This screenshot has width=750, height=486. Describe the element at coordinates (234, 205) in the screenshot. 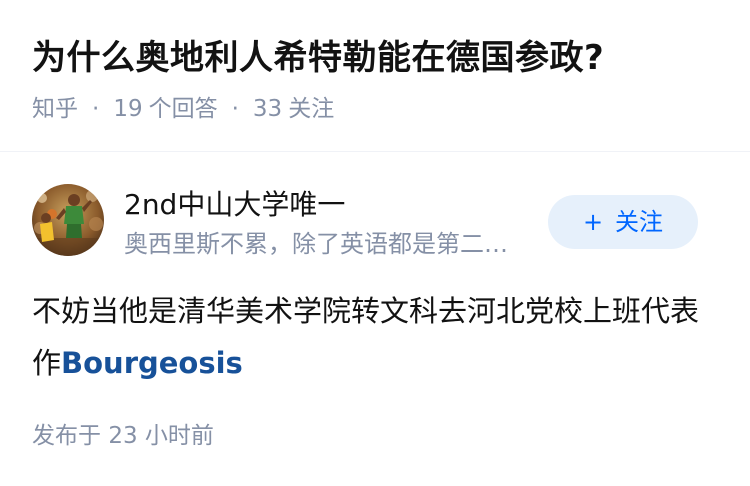

I see `author-name: 2nd中山大学唯一` at that location.